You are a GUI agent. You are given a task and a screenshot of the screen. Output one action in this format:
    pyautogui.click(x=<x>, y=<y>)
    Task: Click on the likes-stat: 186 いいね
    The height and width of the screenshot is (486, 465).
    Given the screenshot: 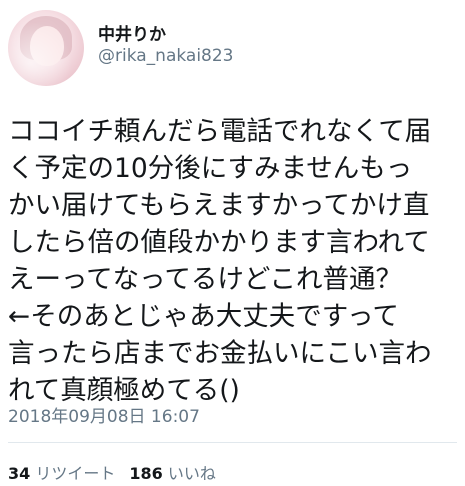 What is the action you would take?
    pyautogui.click(x=172, y=473)
    